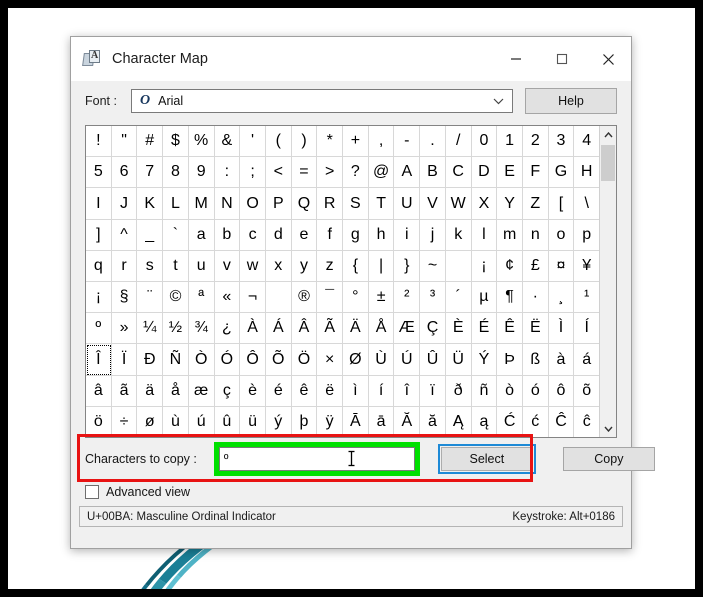 Image resolution: width=703 pixels, height=597 pixels. Describe the element at coordinates (228, 422) in the screenshot. I see `character-cell: û` at that location.